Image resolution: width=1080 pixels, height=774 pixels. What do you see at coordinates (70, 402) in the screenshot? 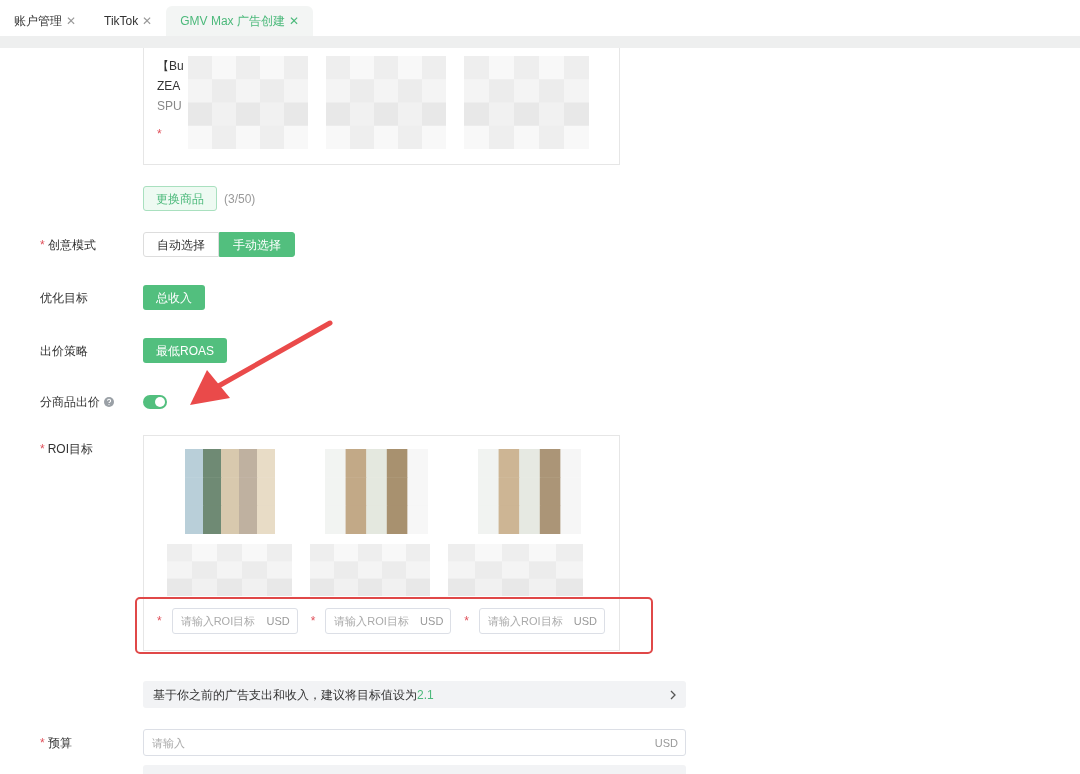
I see `field-label: 分商品出价` at bounding box center [70, 402].